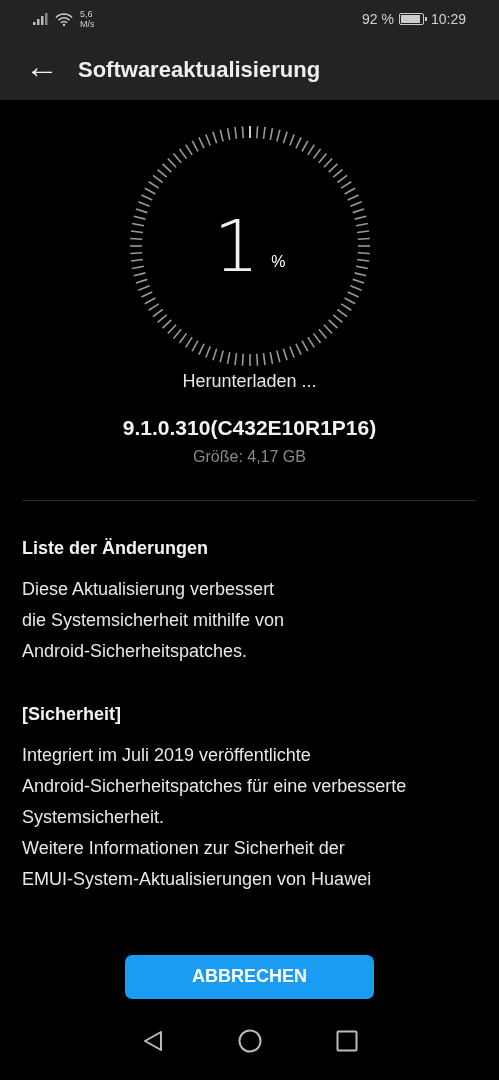 This screenshot has width=499, height=1080. Describe the element at coordinates (64, 19) in the screenshot. I see `wifi-icon` at that location.